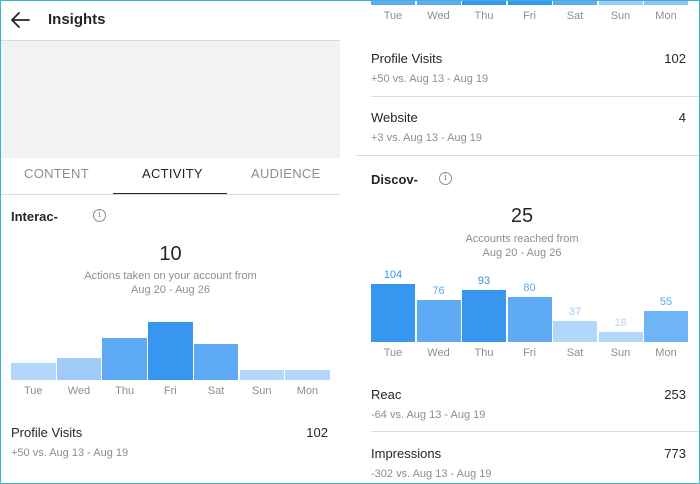 Image resolution: width=700 pixels, height=484 pixels. What do you see at coordinates (170, 290) in the screenshot?
I see `interactions-caption-line2: Aug 20 - Aug 26` at bounding box center [170, 290].